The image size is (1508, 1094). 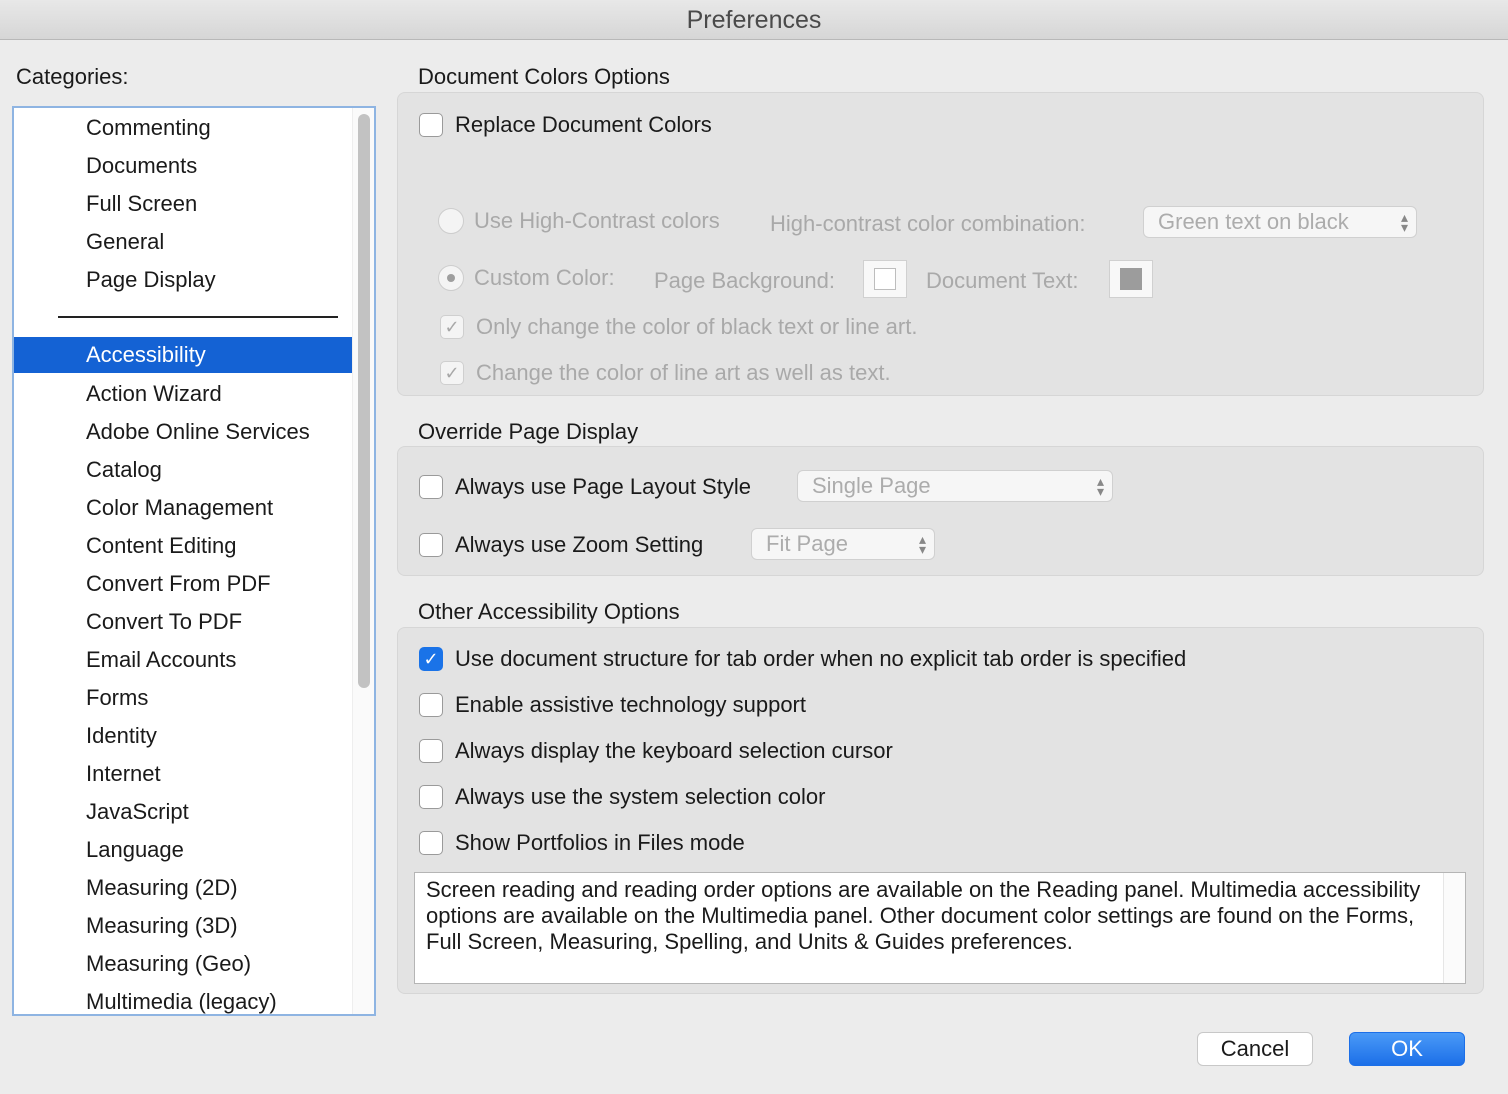 What do you see at coordinates (528, 431) in the screenshot?
I see `override-title: Override Page Display` at bounding box center [528, 431].